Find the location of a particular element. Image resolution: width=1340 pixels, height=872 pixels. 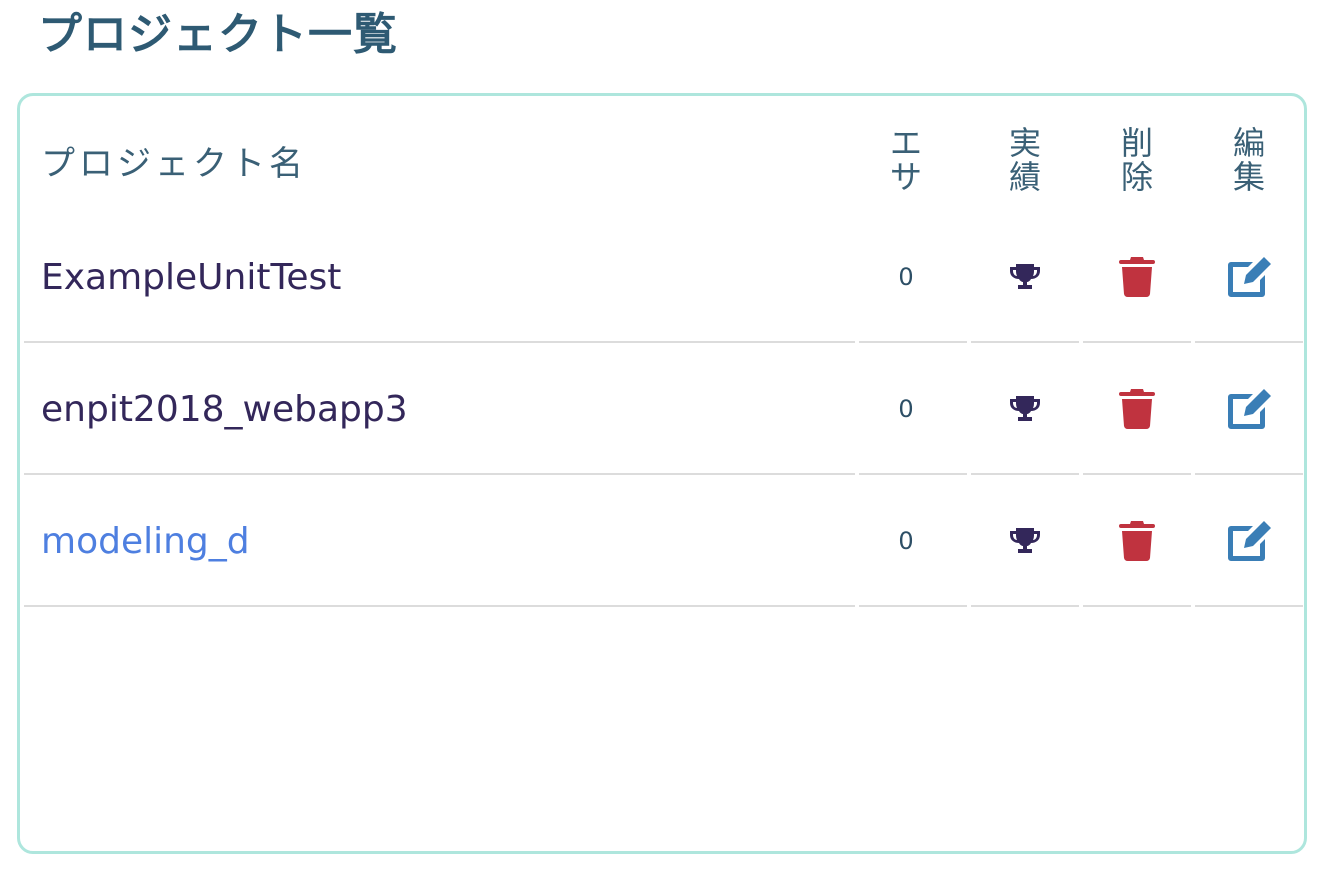

header-esa-char-1: エ is located at coordinates (905, 143).